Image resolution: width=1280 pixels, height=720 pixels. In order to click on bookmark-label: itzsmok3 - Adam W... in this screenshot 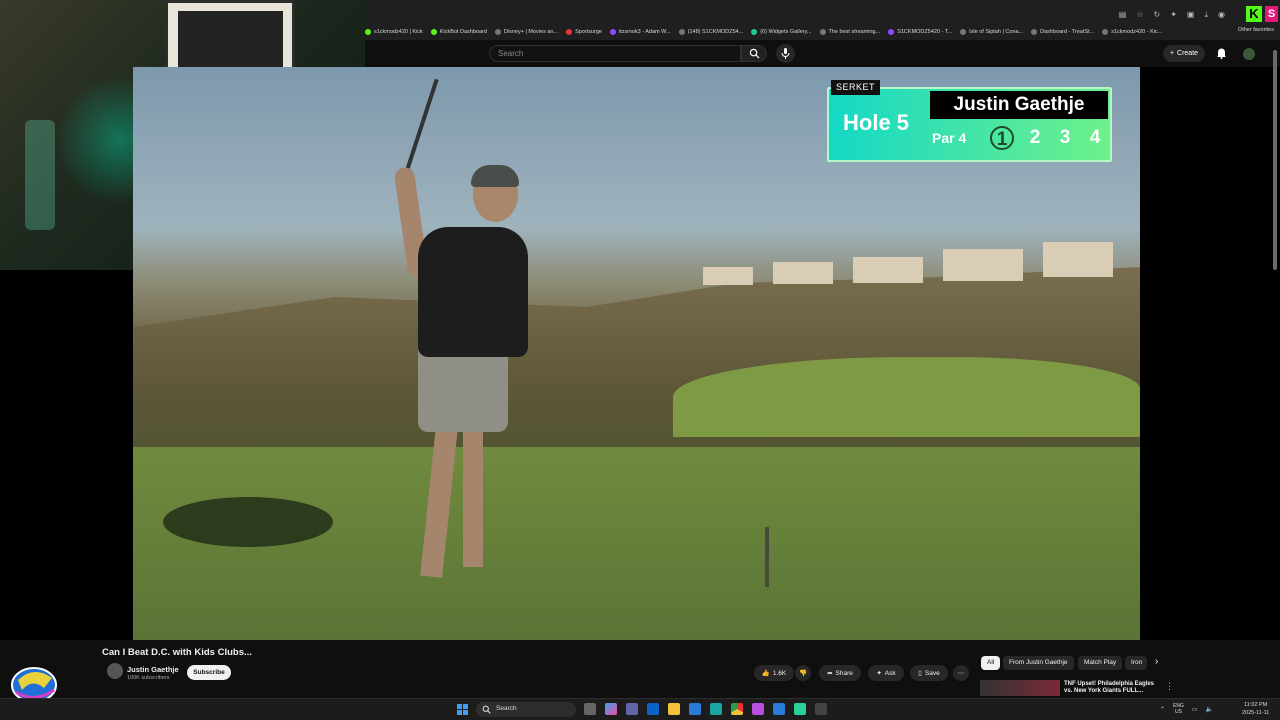, I will do `click(644, 32)`.